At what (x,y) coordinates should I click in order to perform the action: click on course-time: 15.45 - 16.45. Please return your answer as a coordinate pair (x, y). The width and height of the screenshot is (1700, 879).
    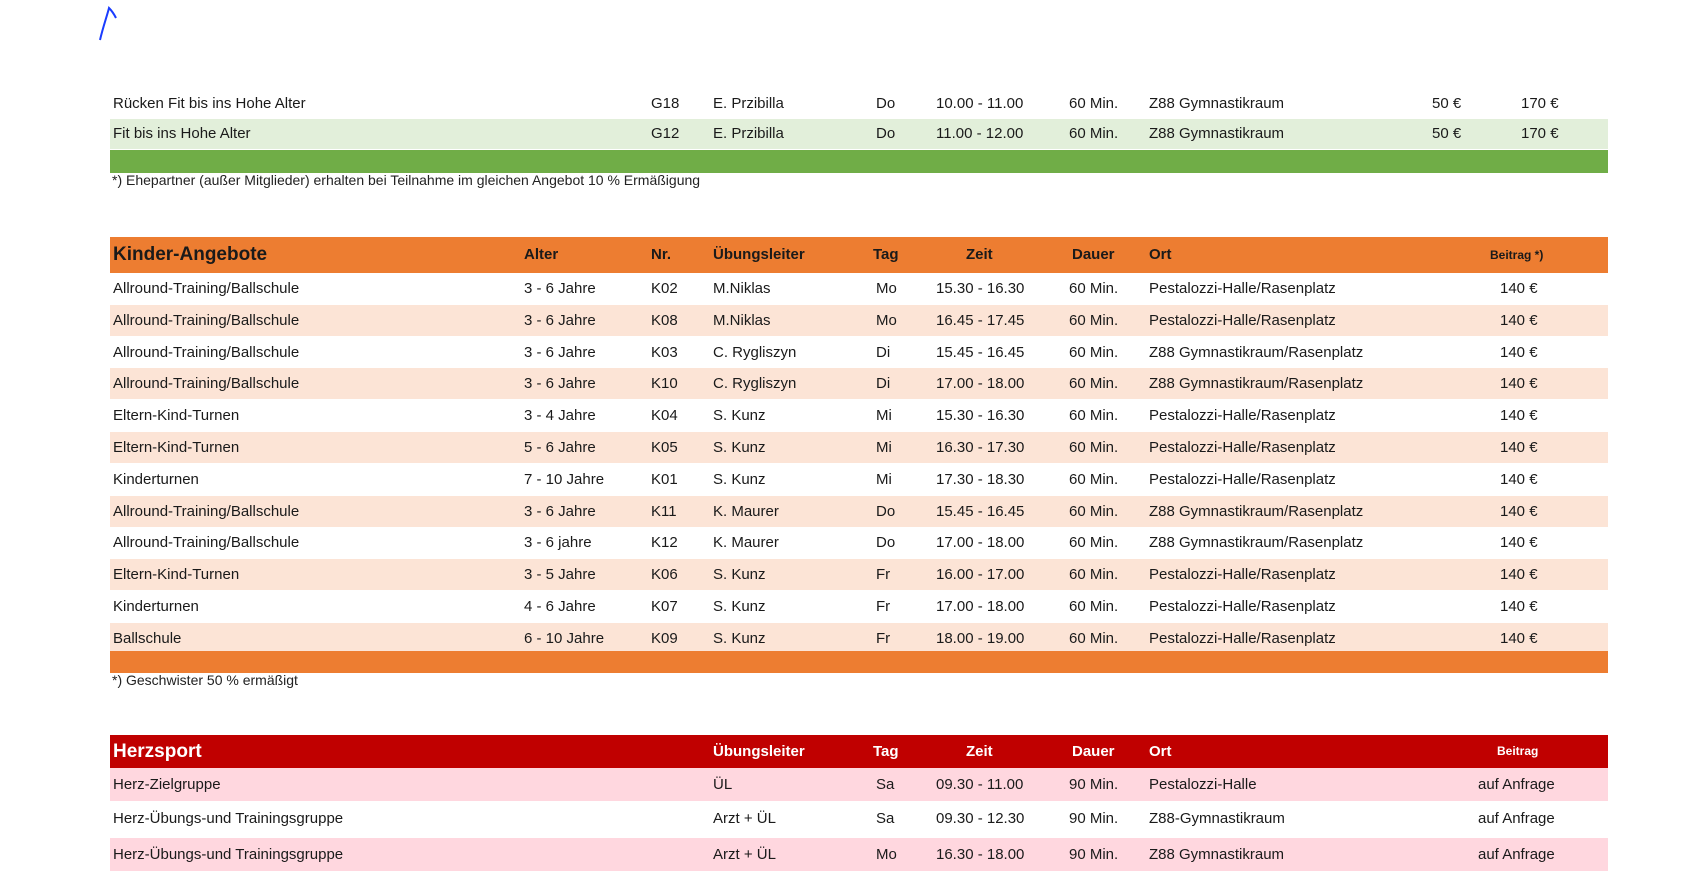
    Looking at the image, I should click on (980, 352).